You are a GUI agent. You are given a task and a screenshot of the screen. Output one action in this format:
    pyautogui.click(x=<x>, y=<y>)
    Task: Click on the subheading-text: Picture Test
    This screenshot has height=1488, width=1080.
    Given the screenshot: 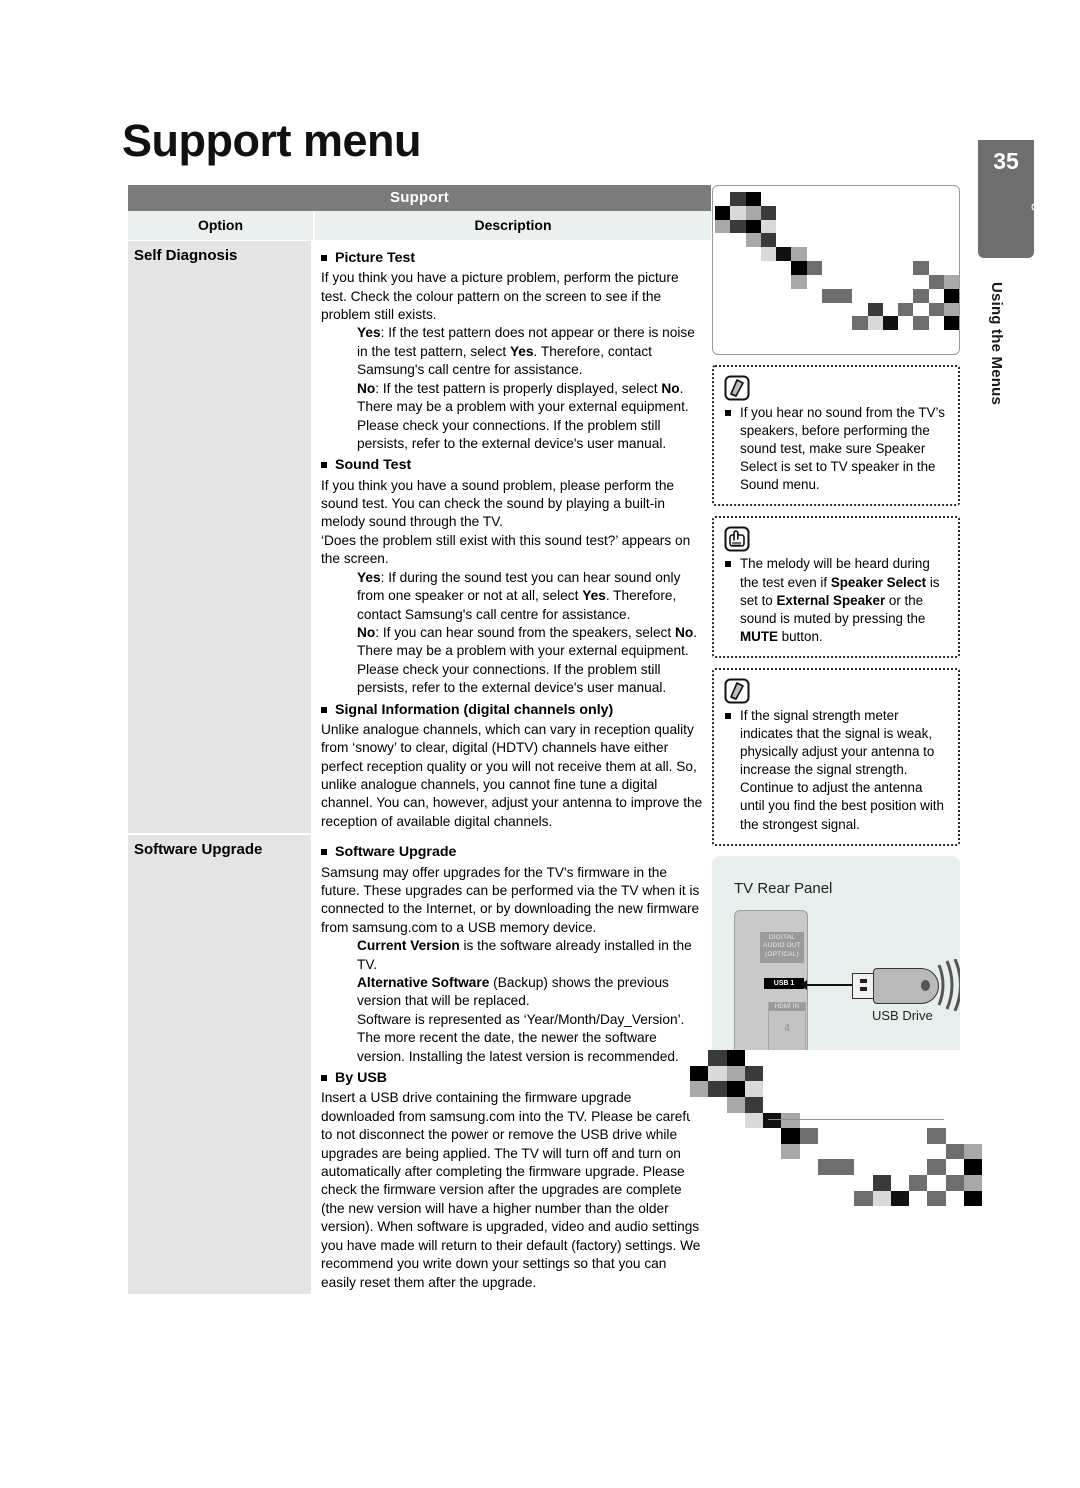 What is the action you would take?
    pyautogui.click(x=375, y=258)
    